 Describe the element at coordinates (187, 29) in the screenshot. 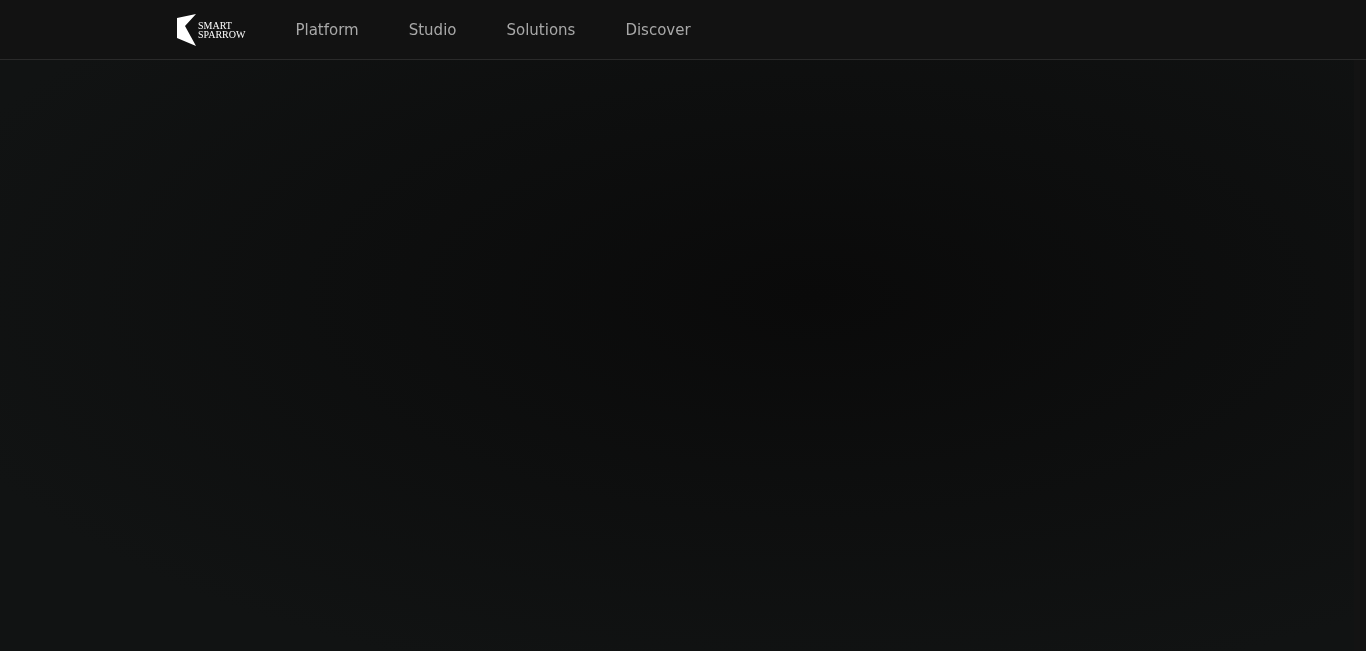

I see `bird-logo-icon` at that location.